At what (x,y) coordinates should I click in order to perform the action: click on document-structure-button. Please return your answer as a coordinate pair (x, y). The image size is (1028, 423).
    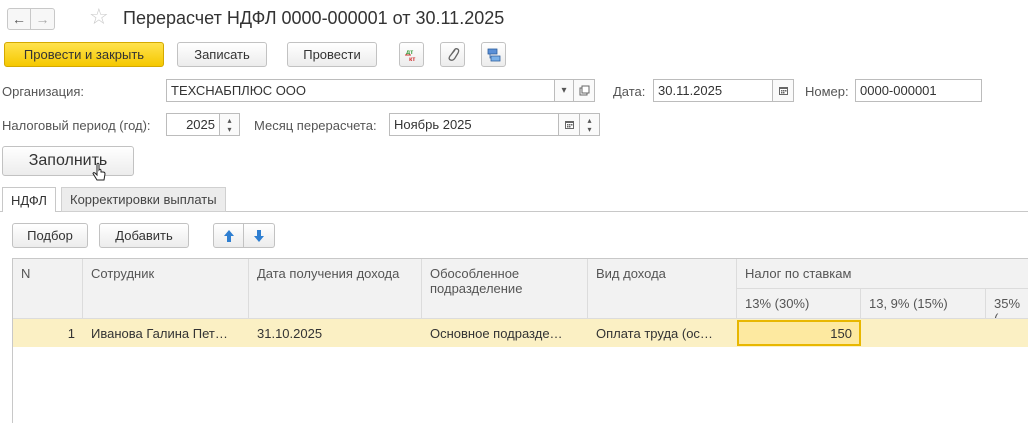
    Looking at the image, I should click on (493, 54).